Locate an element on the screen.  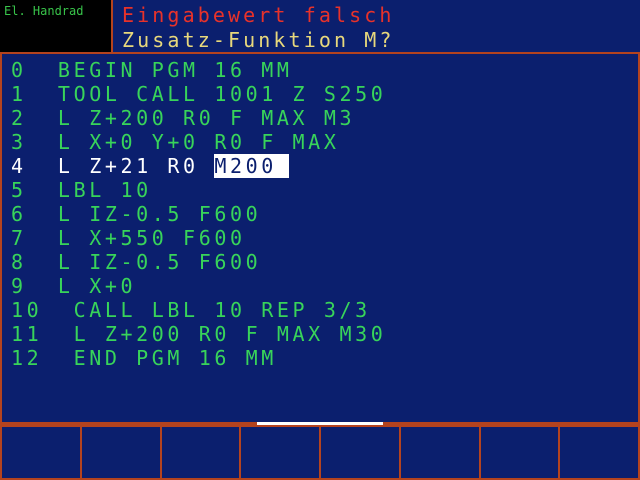
program-line-8: 8 L IZ-0.5 F600 is located at coordinates (136, 262).